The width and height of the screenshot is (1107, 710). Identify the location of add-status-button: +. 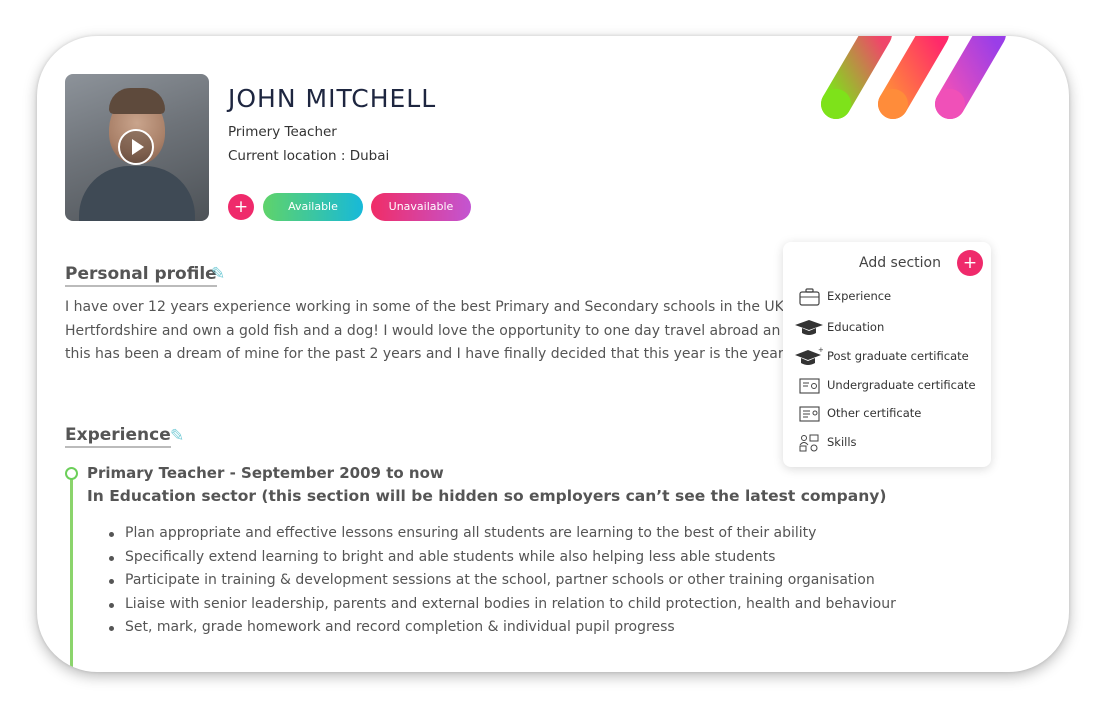
(241, 207).